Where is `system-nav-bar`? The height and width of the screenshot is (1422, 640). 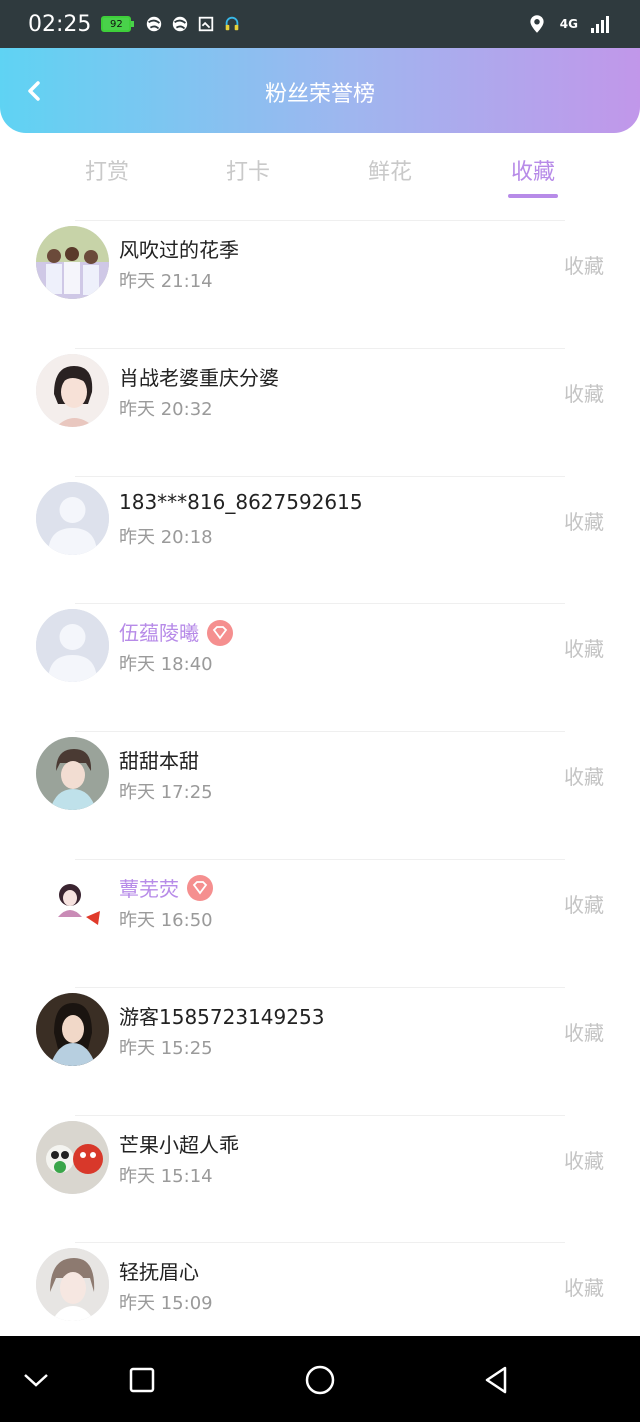 system-nav-bar is located at coordinates (320, 1379).